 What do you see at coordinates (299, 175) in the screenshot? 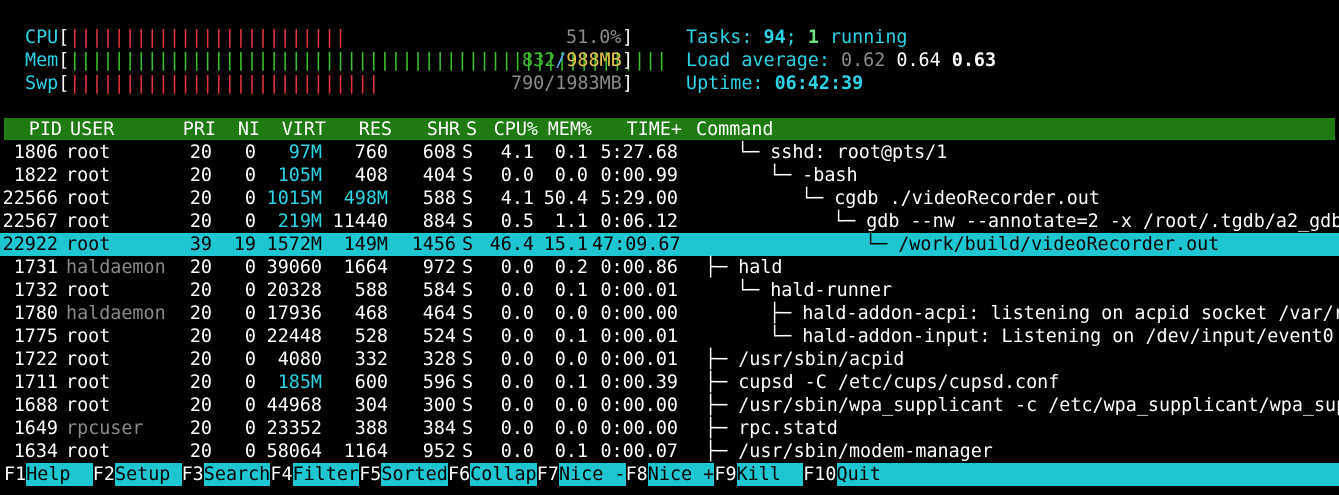
I see `cell-virt: 105M` at bounding box center [299, 175].